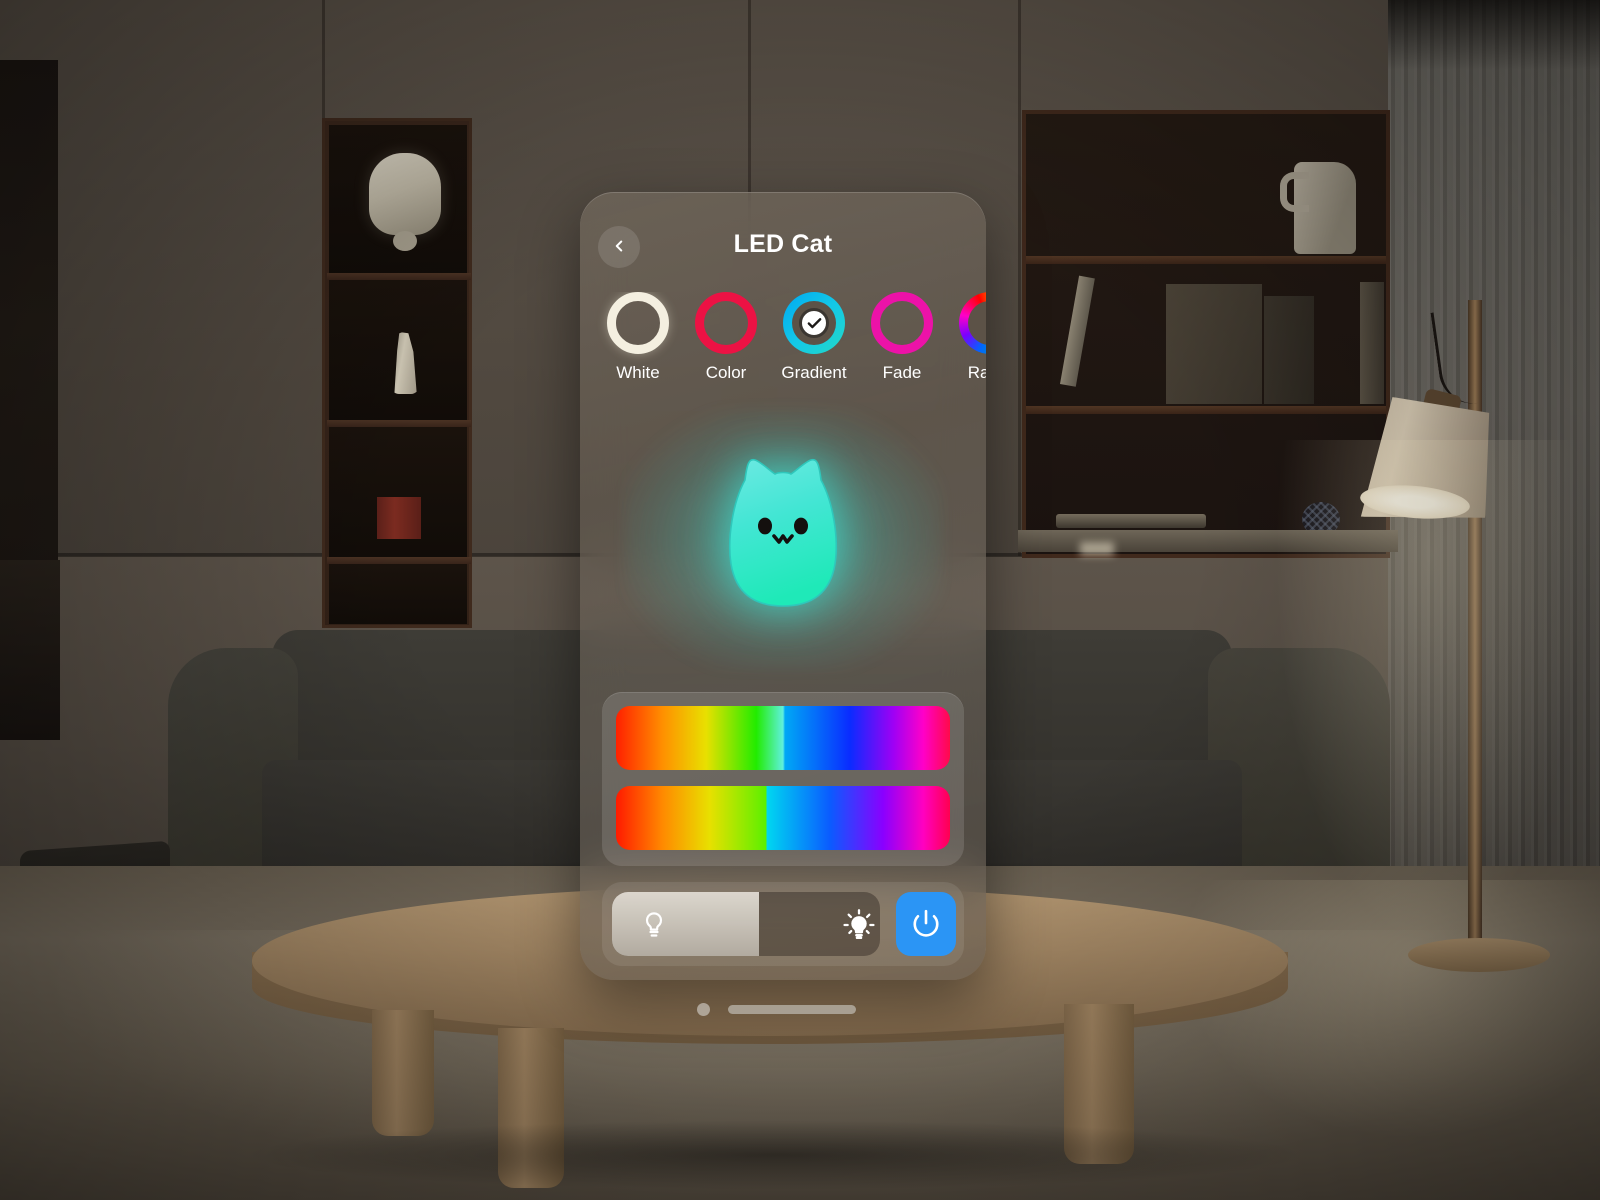  I want to click on mode-label: Gradient, so click(814, 372).